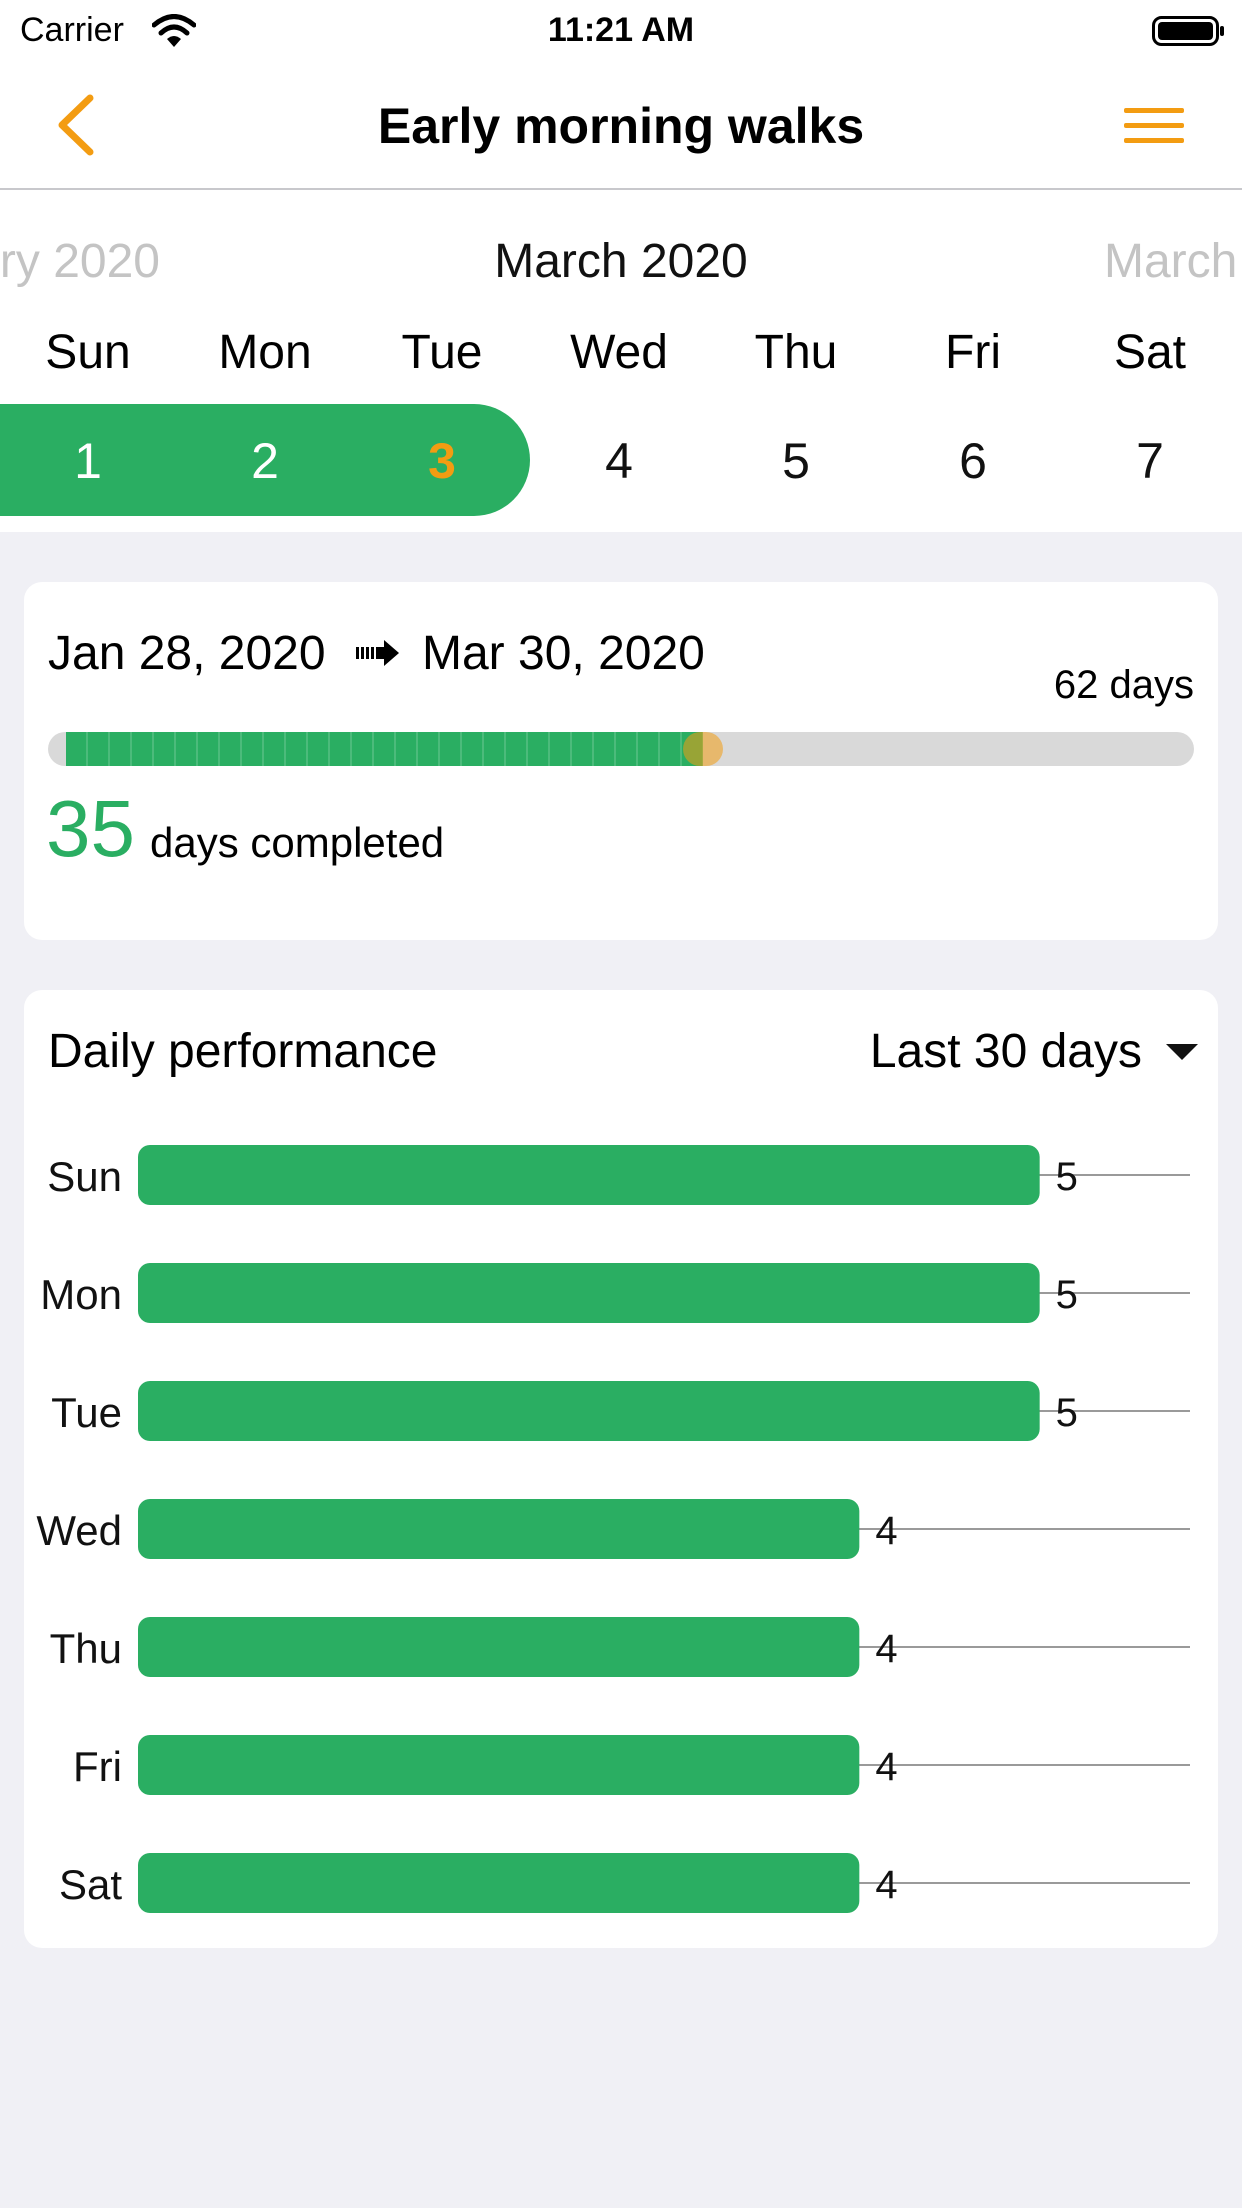  I want to click on category-label: Sat, so click(90, 1884).